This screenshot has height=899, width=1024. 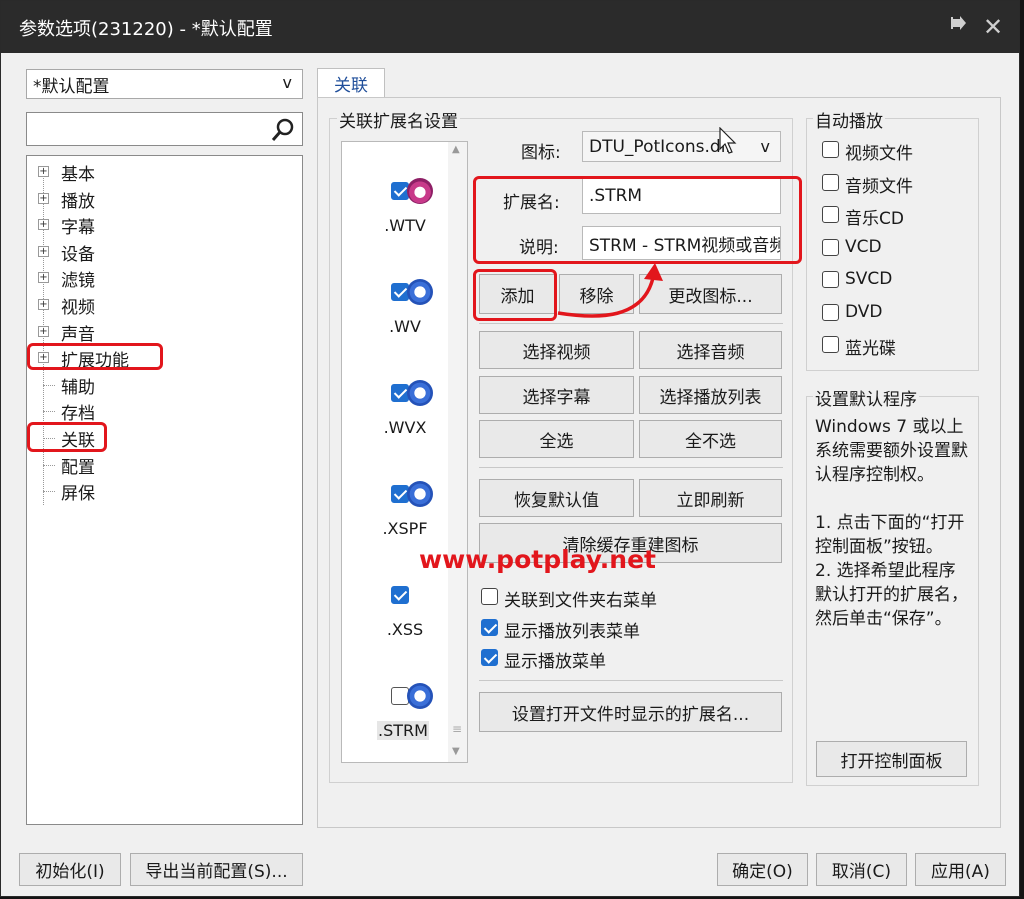 What do you see at coordinates (78, 491) in the screenshot?
I see `tree-item: 屏保` at bounding box center [78, 491].